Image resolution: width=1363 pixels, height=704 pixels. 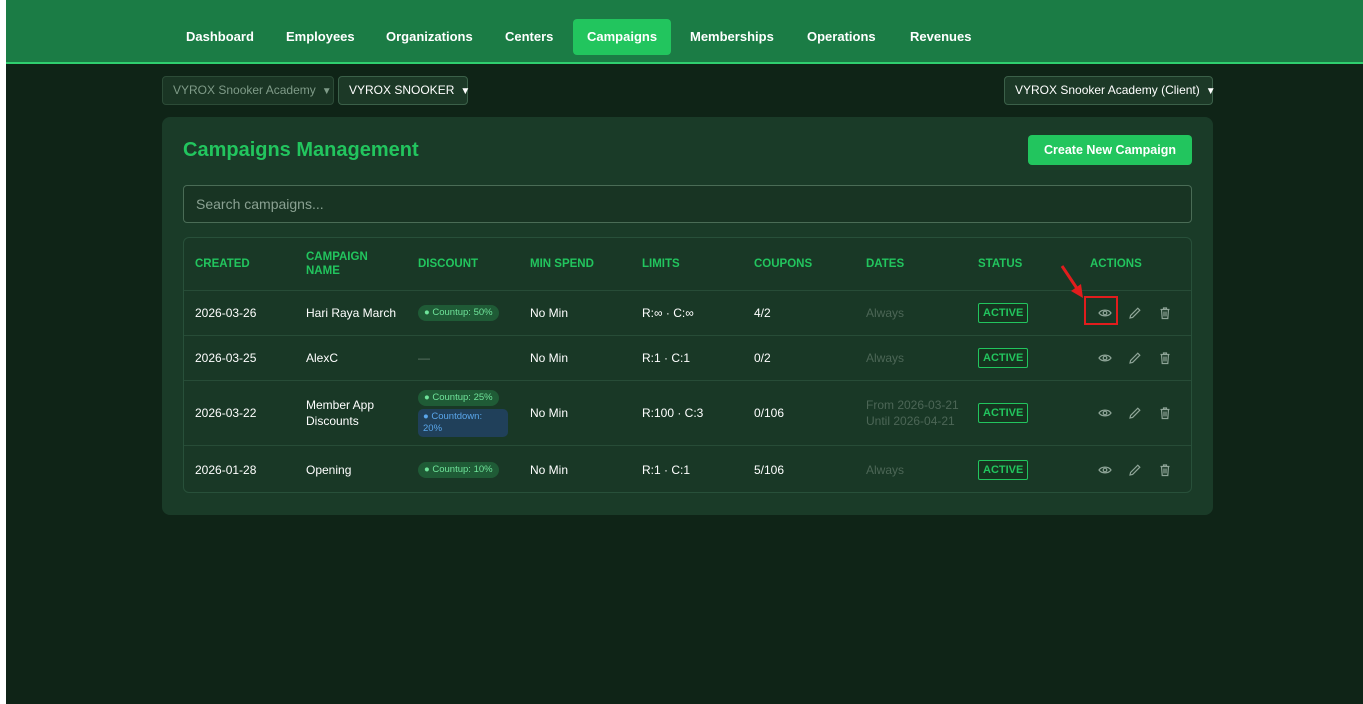 I want to click on page-title: Campaigns Management, so click(x=301, y=150).